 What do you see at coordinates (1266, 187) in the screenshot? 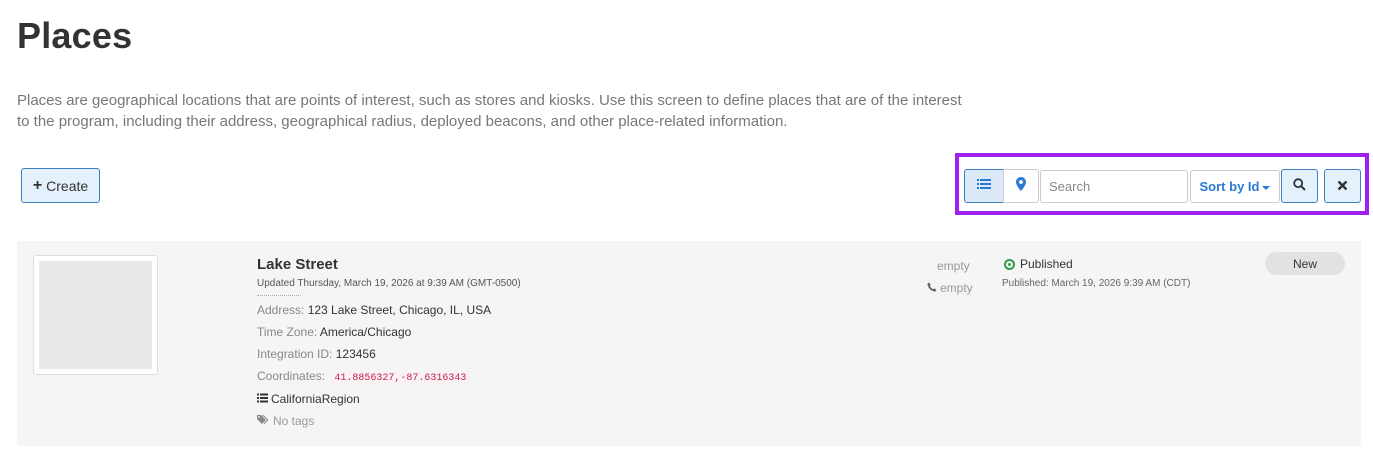
I see `caret-down-icon` at bounding box center [1266, 187].